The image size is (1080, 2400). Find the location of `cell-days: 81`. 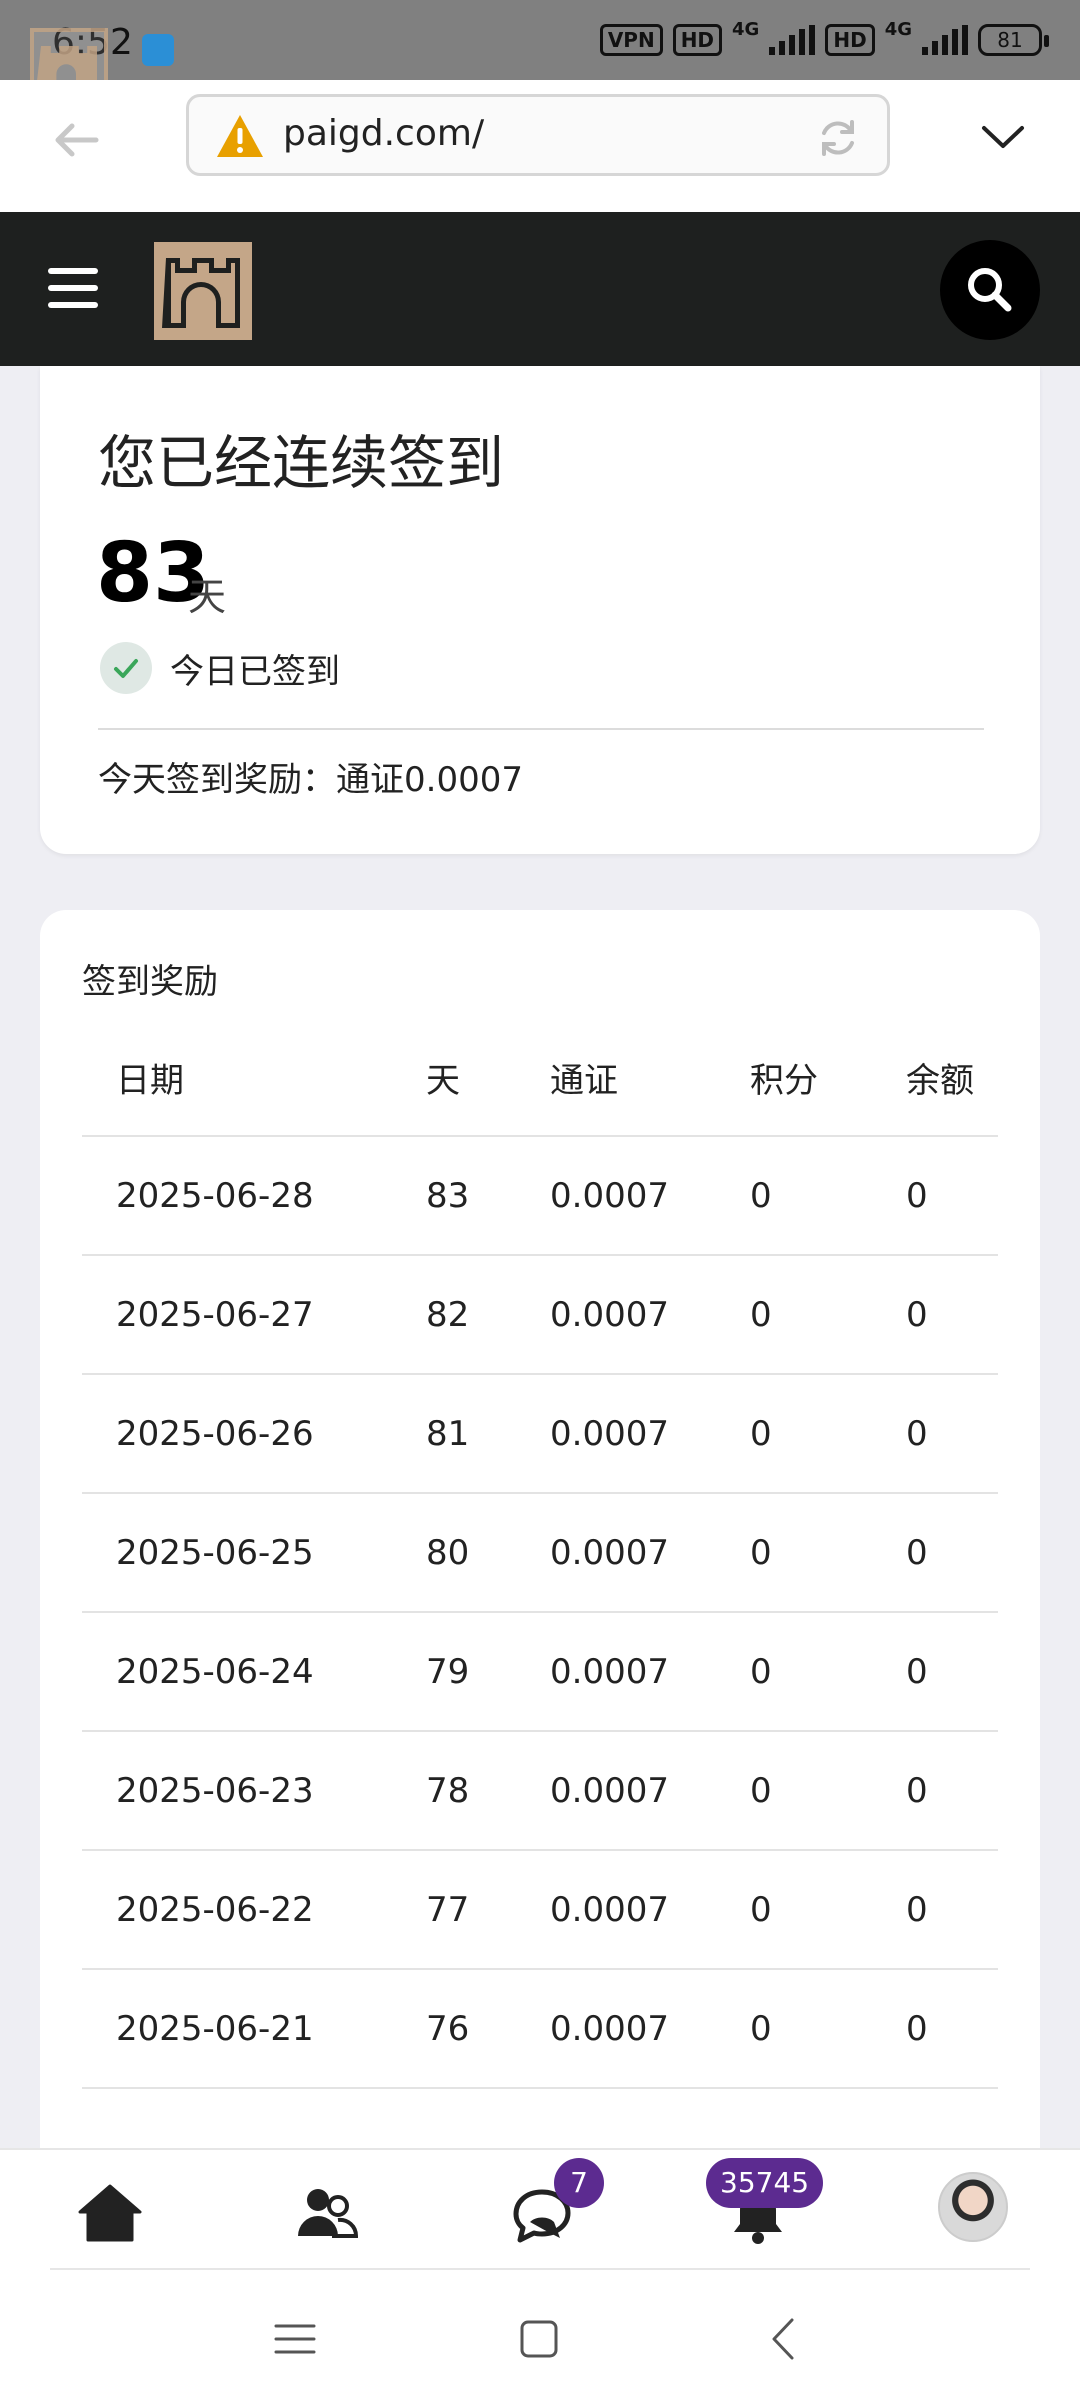

cell-days: 81 is located at coordinates (454, 1434).